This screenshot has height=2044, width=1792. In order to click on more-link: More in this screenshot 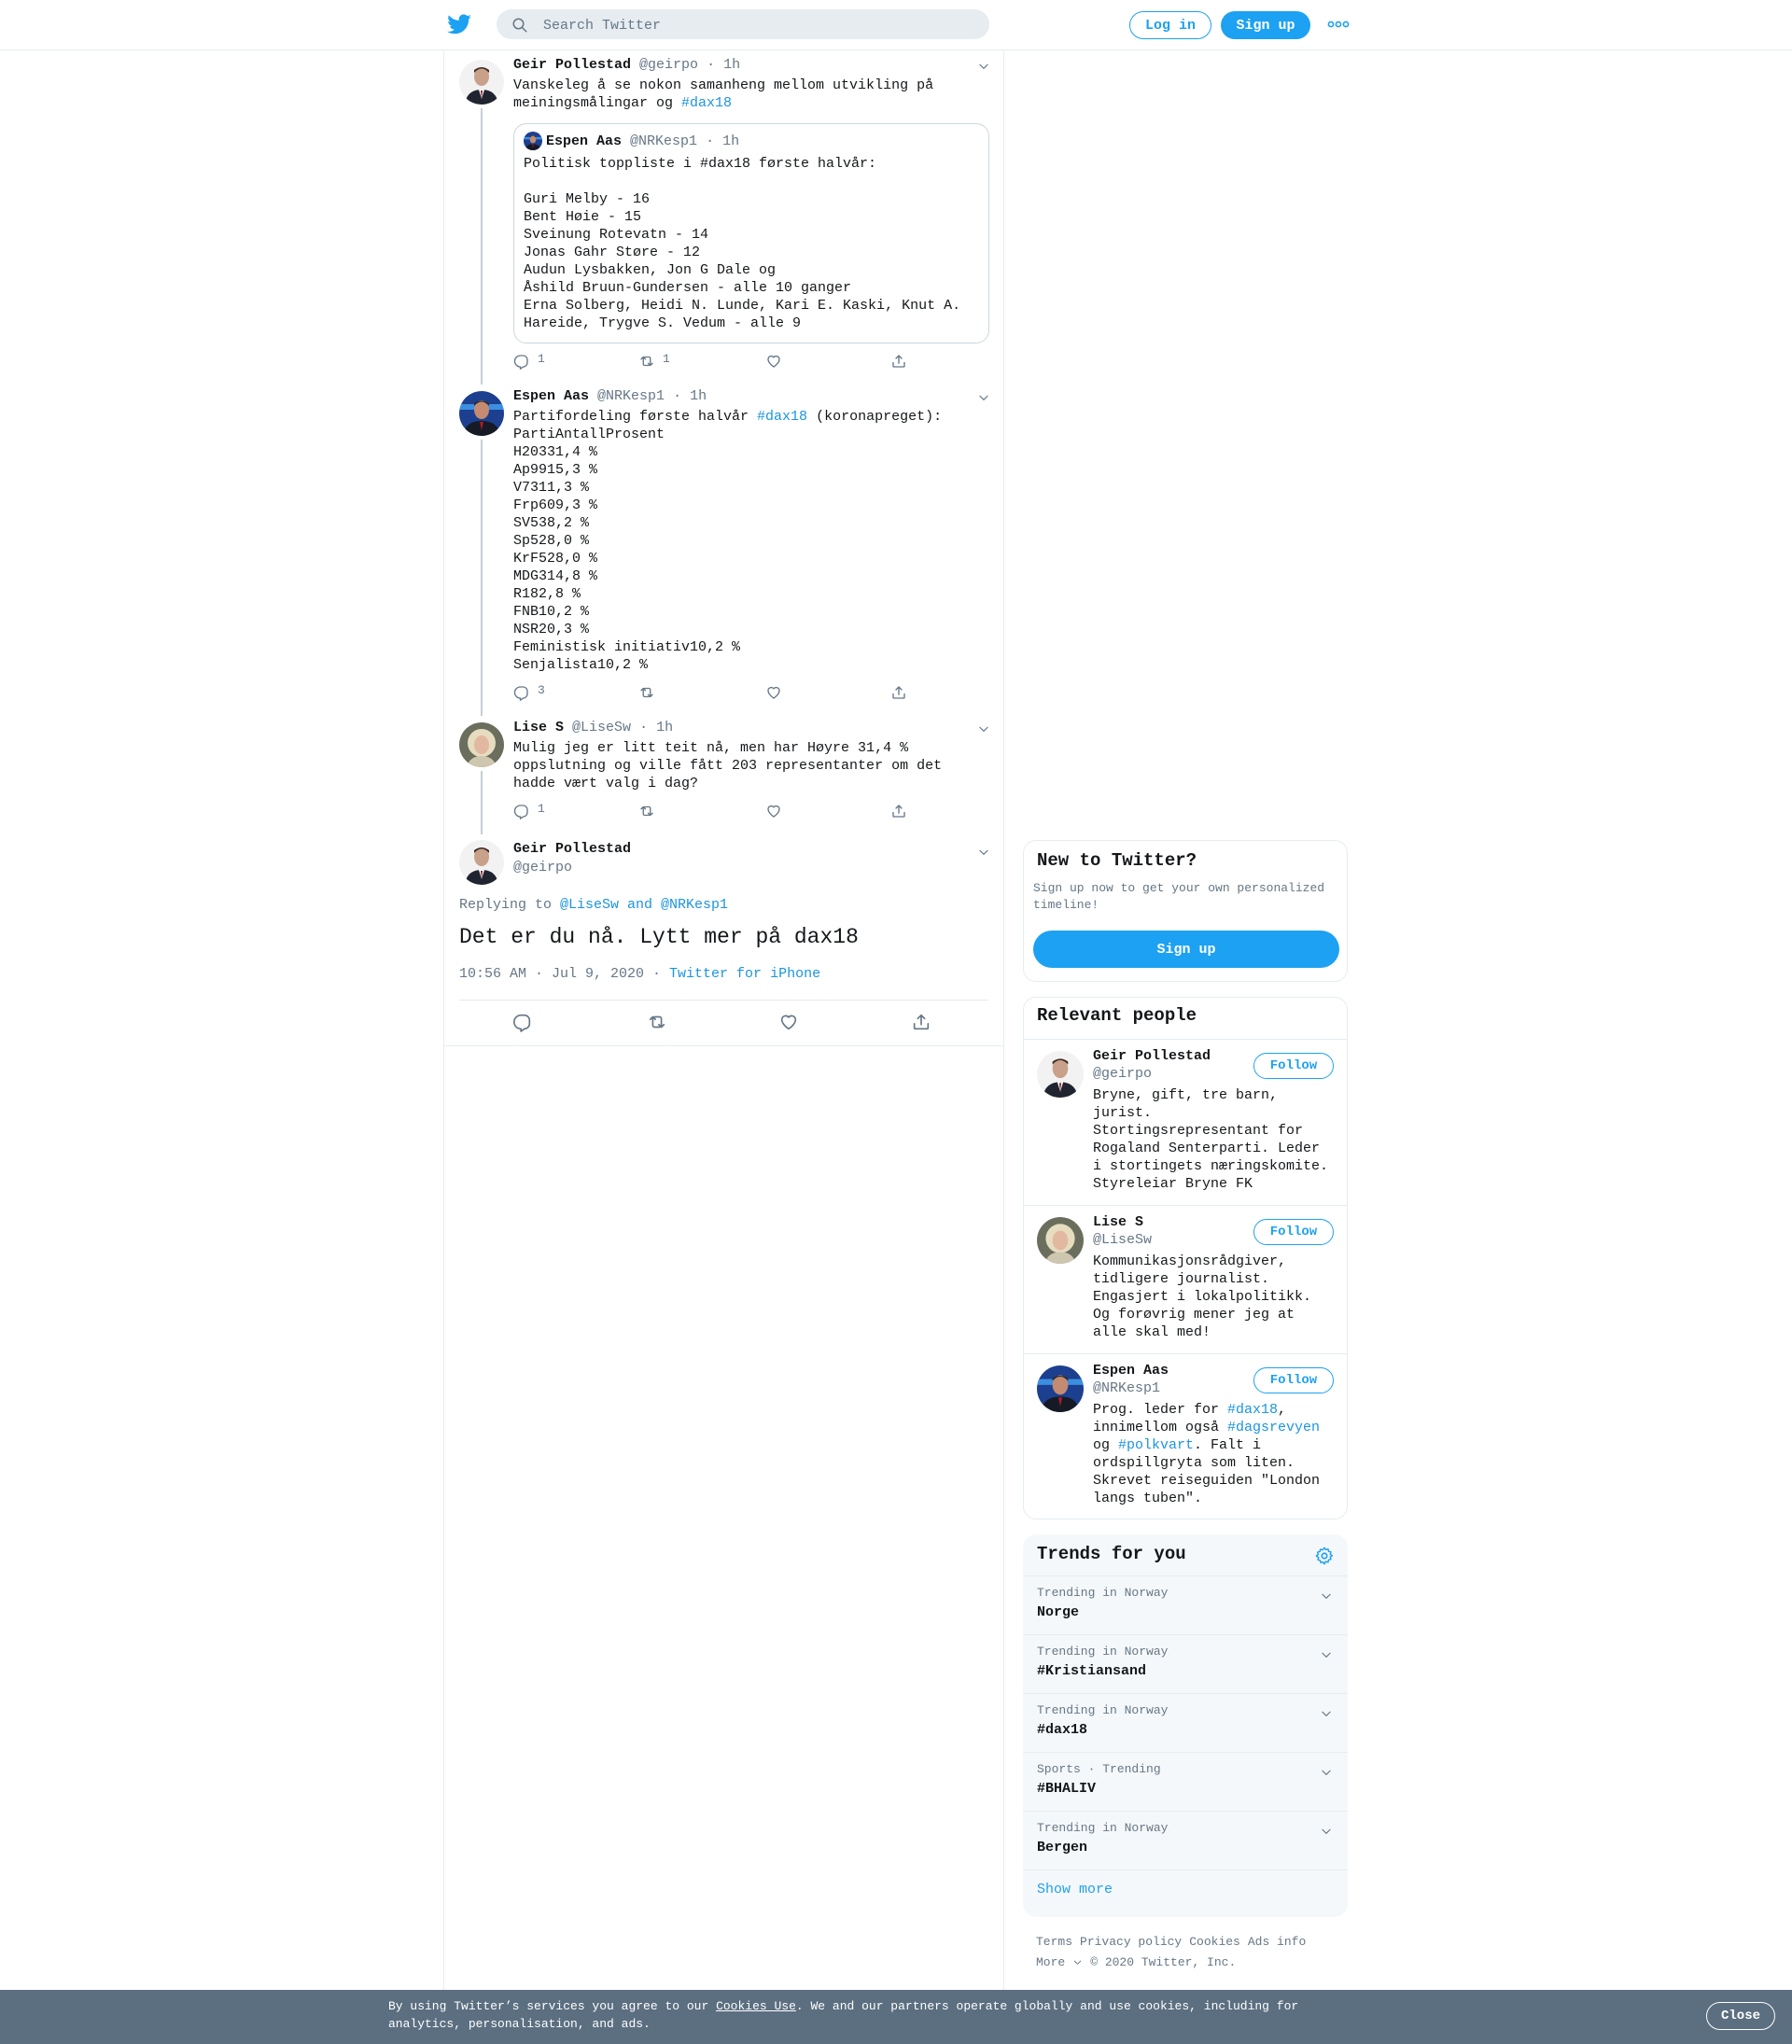, I will do `click(1059, 1962)`.